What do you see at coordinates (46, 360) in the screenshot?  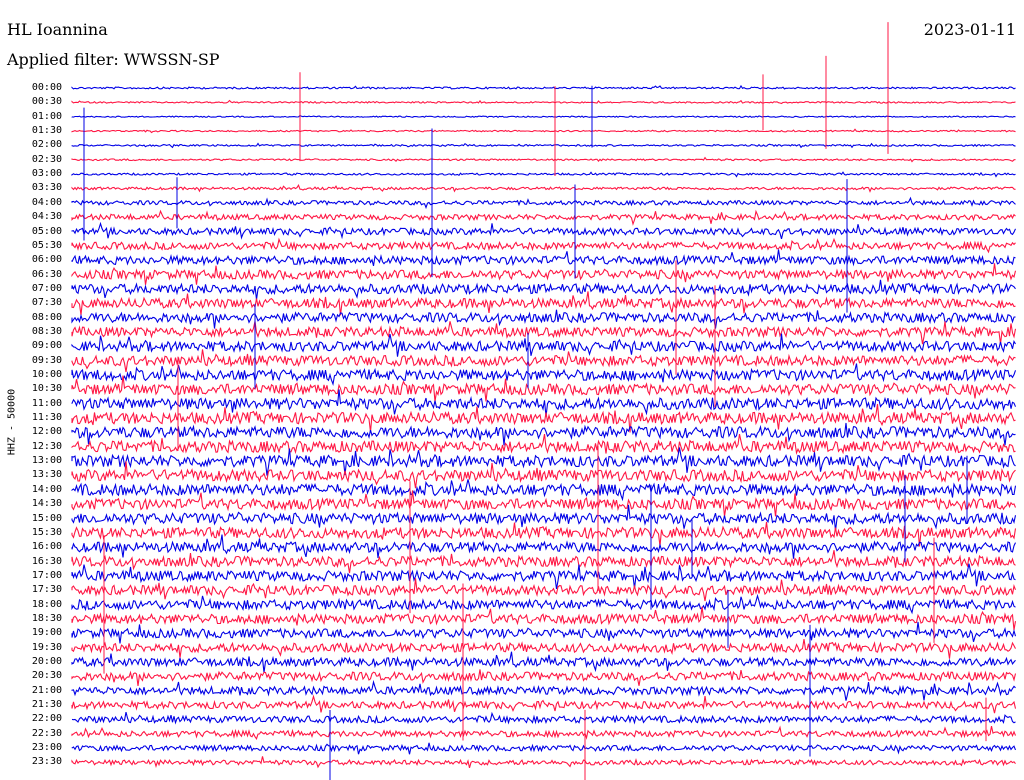 I see `time-label: 09:30` at bounding box center [46, 360].